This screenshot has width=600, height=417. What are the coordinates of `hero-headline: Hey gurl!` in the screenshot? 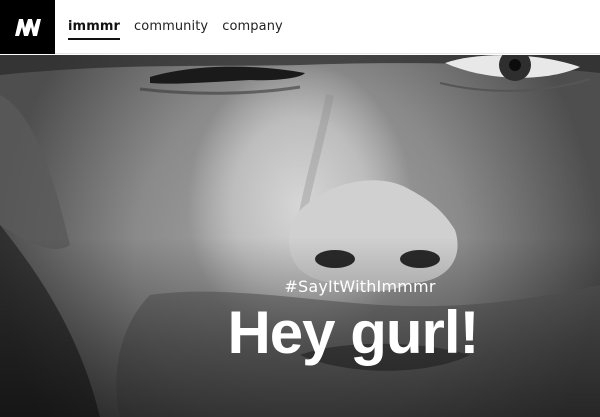 It's located at (353, 332).